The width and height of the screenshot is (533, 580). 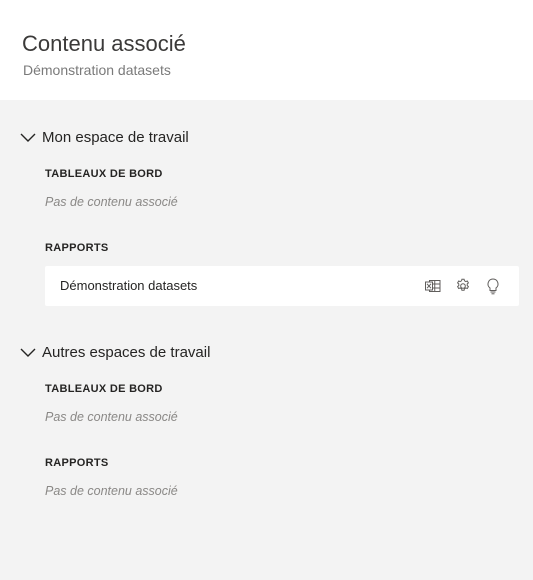 What do you see at coordinates (463, 286) in the screenshot?
I see `settings-gear-icon` at bounding box center [463, 286].